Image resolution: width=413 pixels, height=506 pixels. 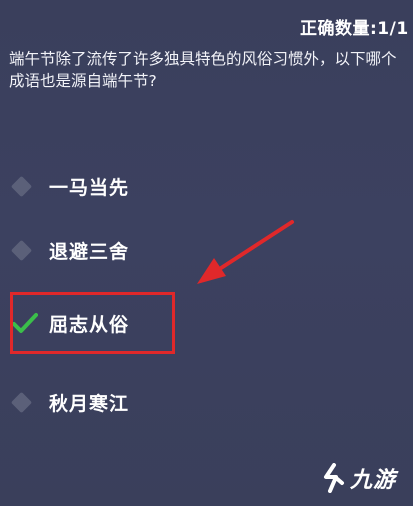 What do you see at coordinates (373, 480) in the screenshot?
I see `watermark-text: 九游` at bounding box center [373, 480].